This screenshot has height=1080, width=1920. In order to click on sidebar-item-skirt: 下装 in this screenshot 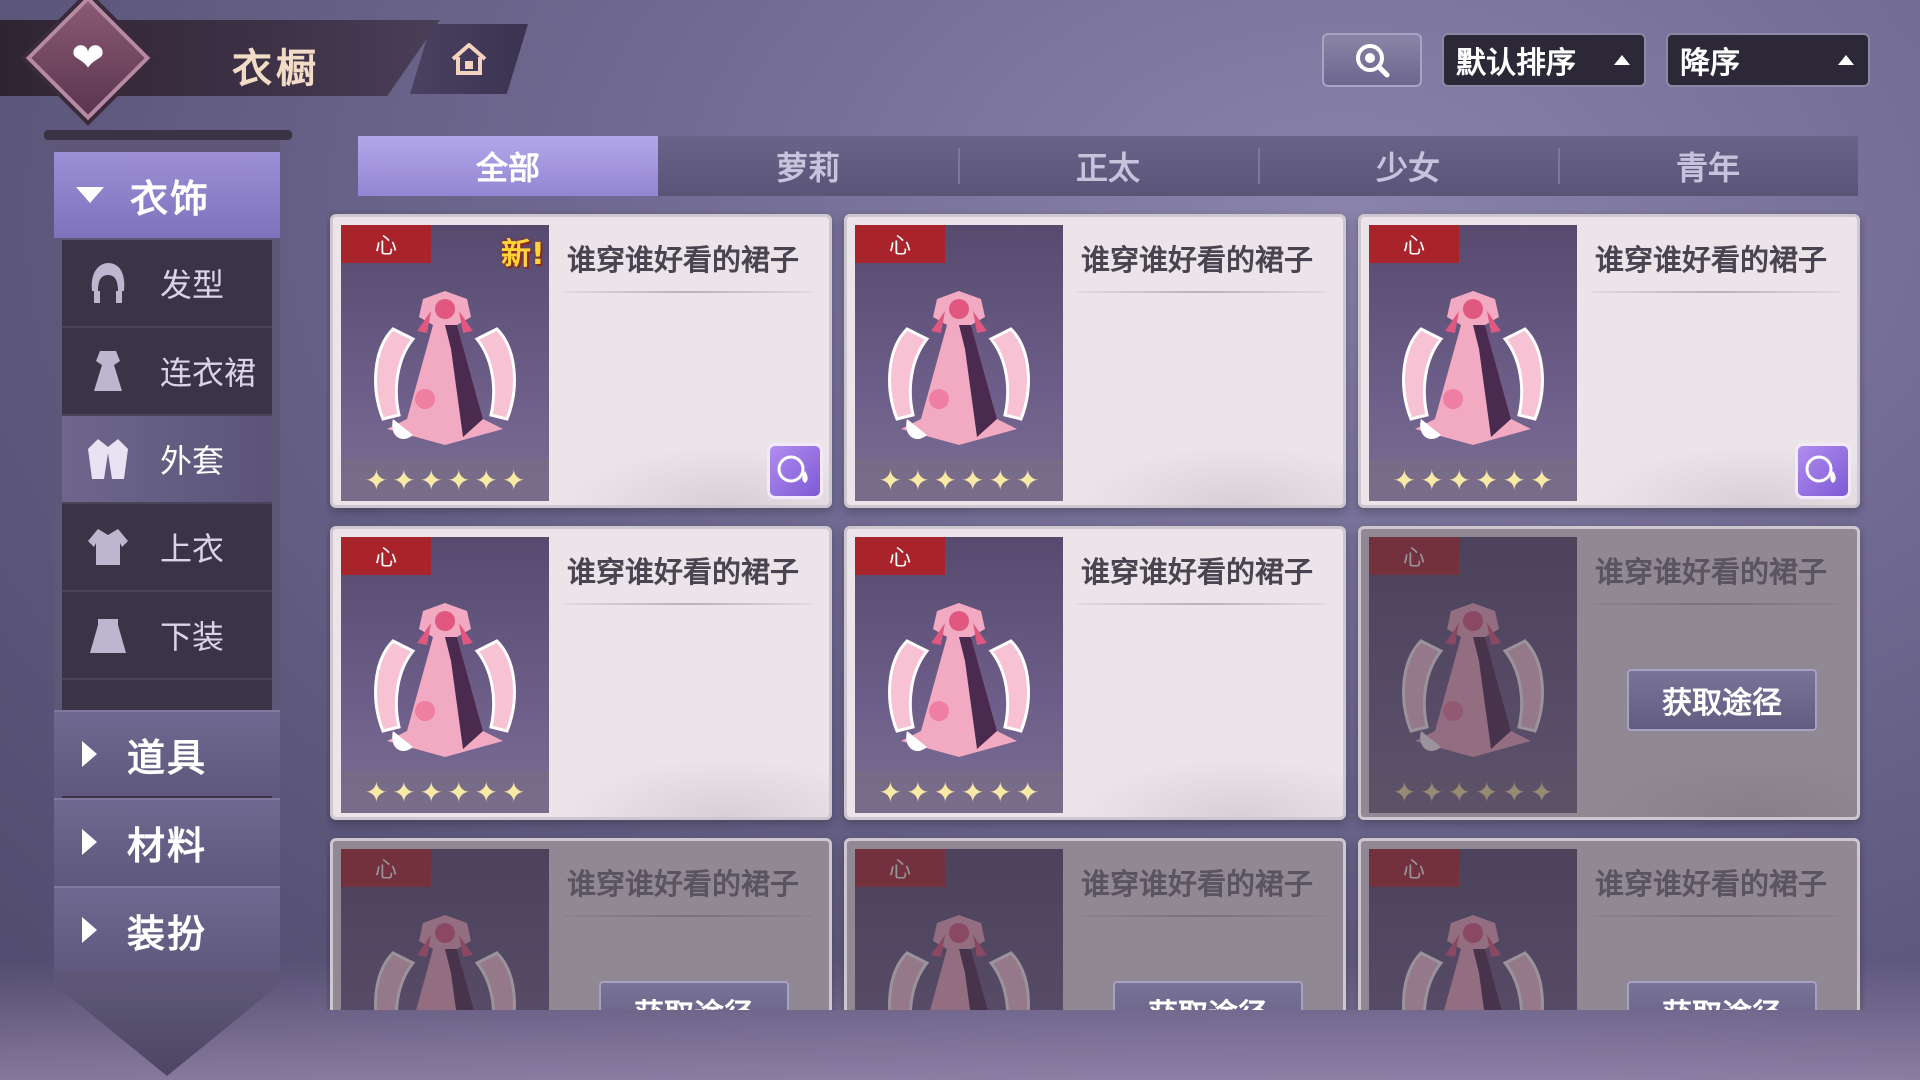, I will do `click(167, 636)`.